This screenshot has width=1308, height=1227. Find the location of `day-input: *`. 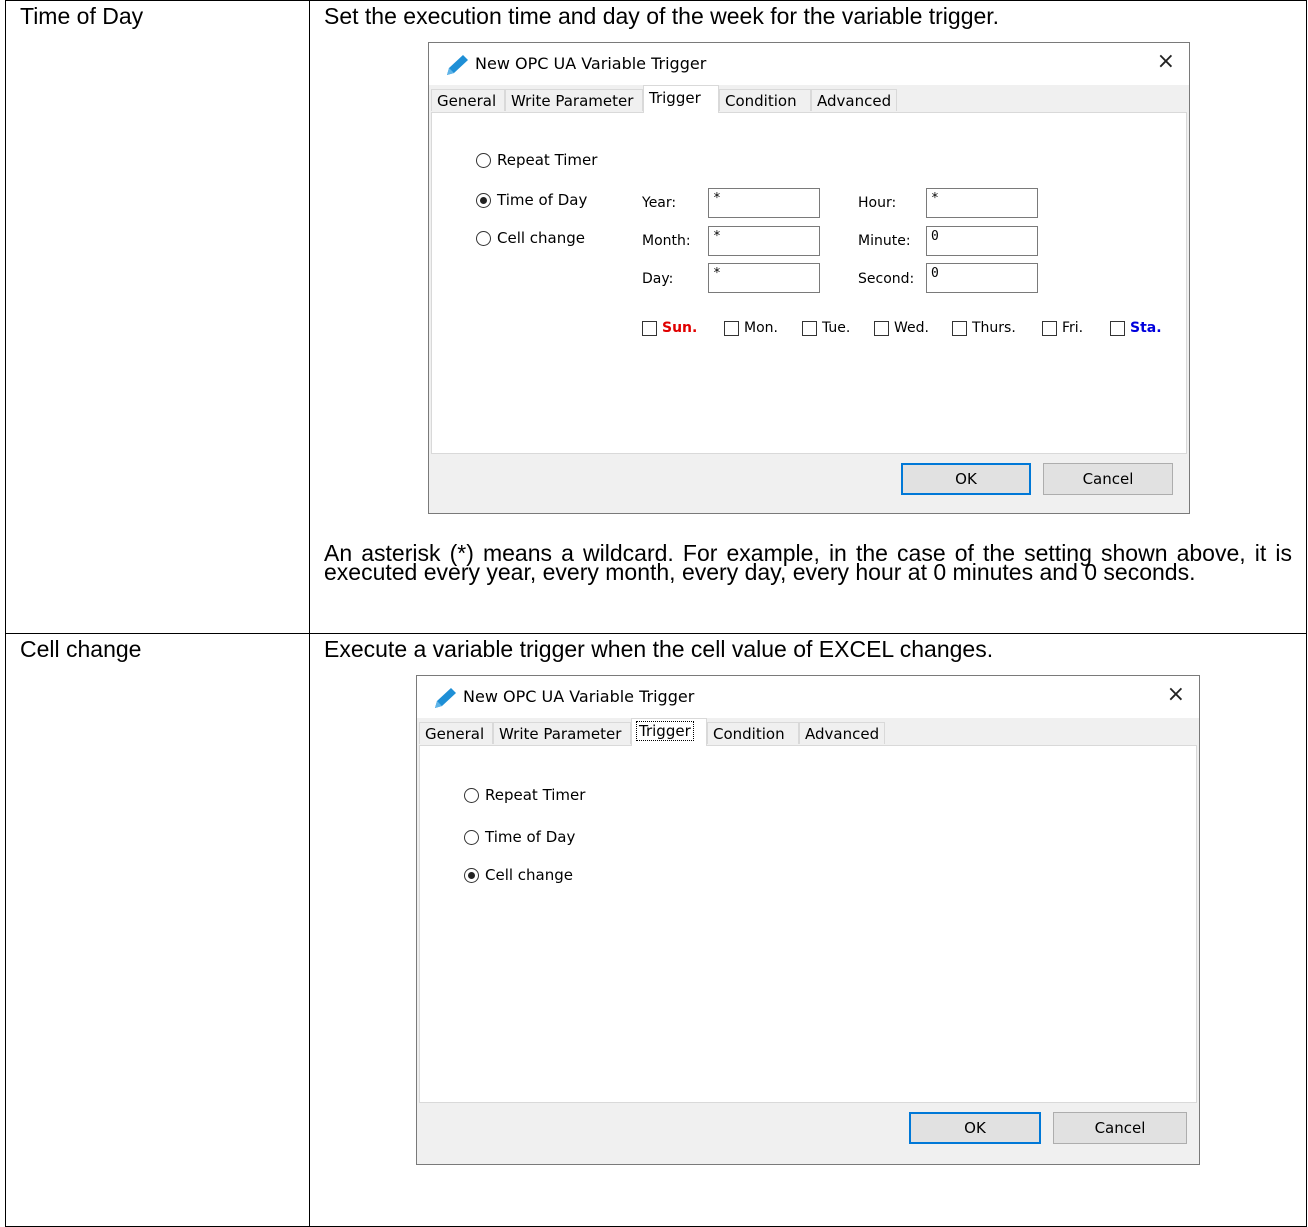

day-input: * is located at coordinates (764, 278).